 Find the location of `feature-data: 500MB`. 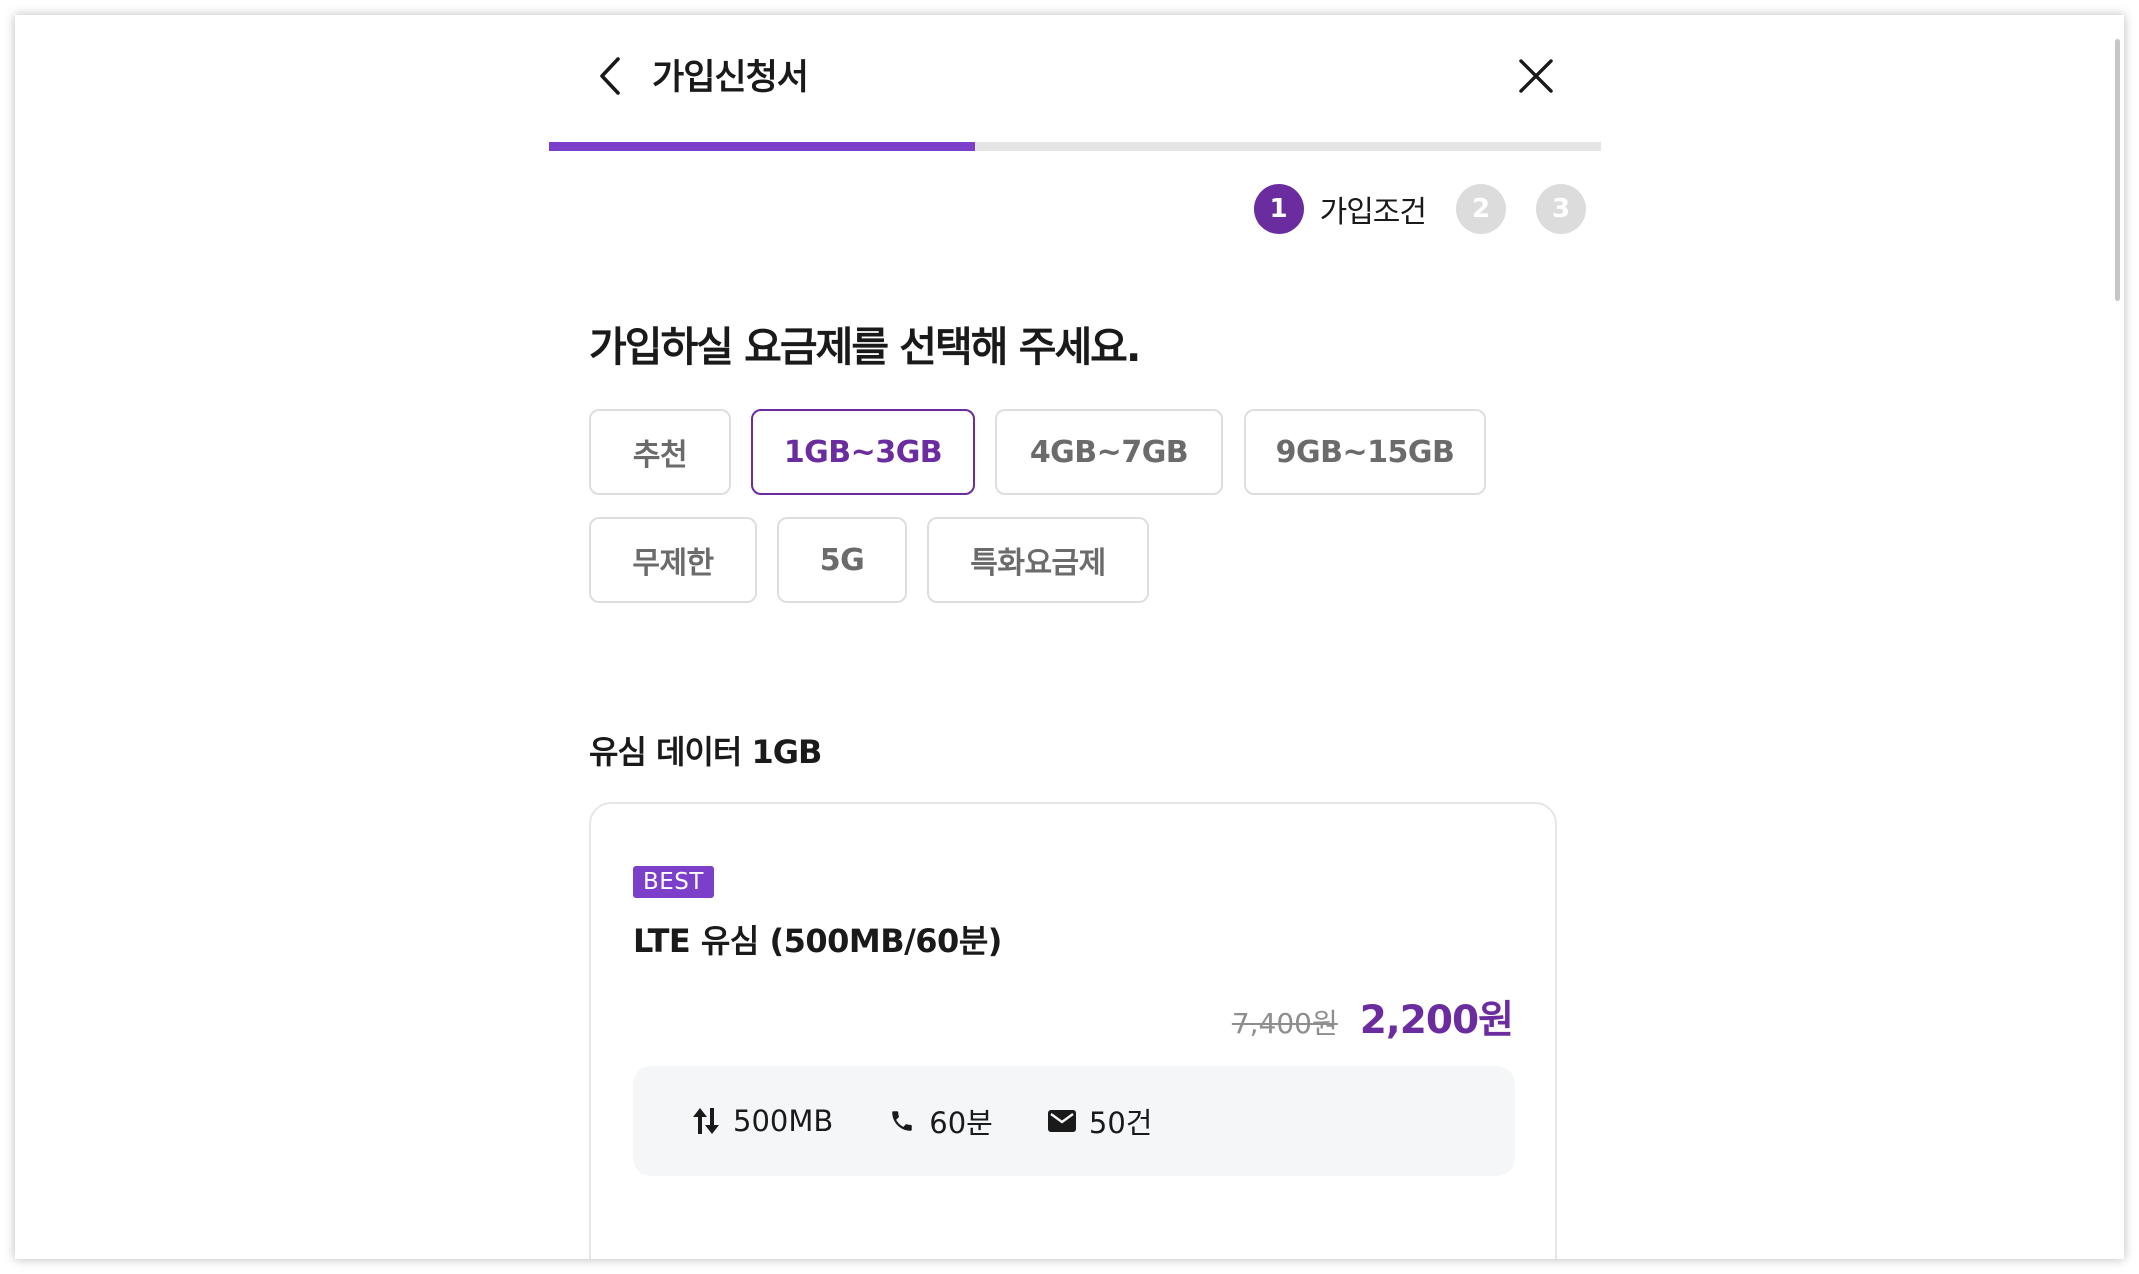

feature-data: 500MB is located at coordinates (762, 1121).